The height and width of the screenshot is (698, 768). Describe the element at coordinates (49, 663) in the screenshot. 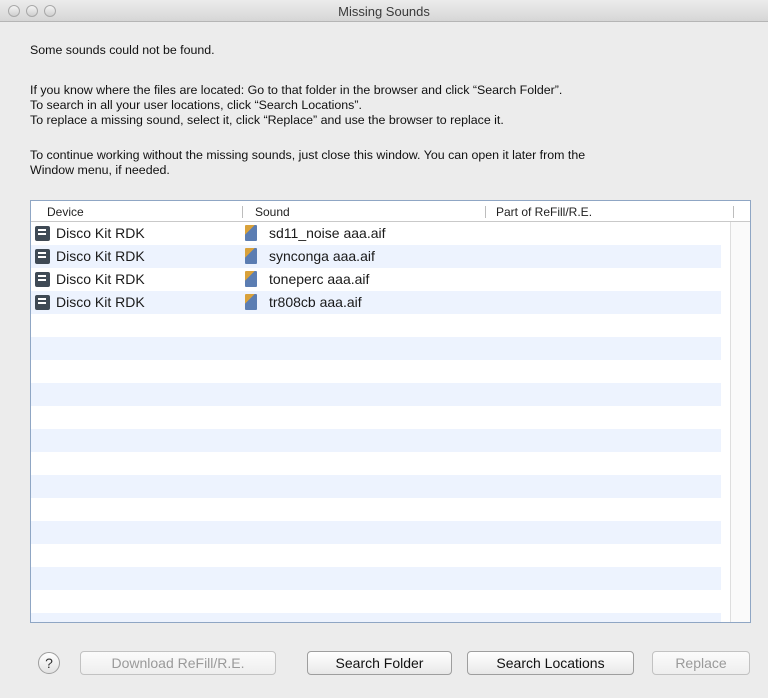

I see `help-button: ?` at that location.